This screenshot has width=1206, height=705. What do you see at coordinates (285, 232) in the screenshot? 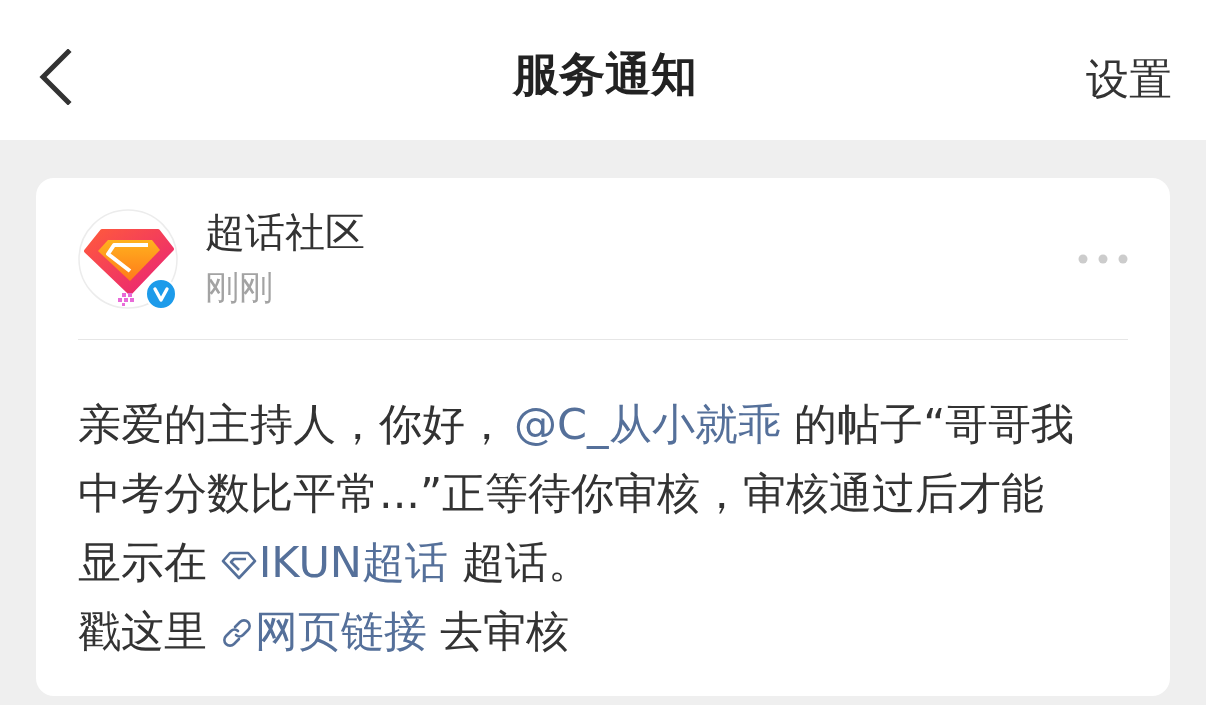
I see `sender-name: 超话社区` at bounding box center [285, 232].